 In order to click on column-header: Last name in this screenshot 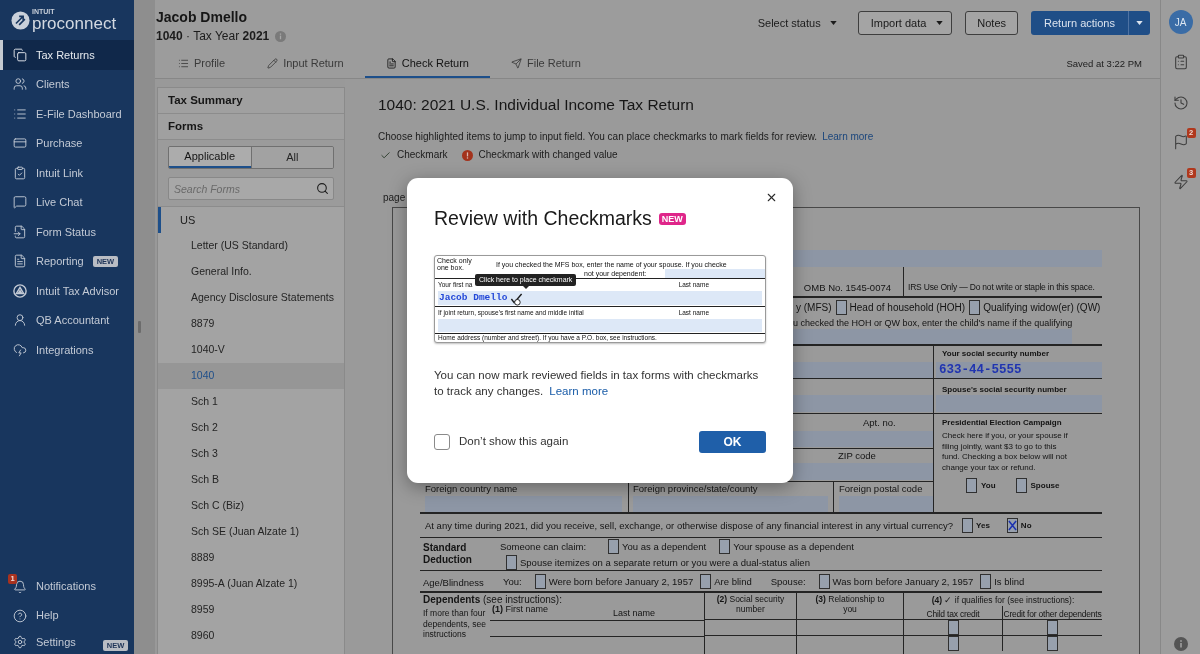, I will do `click(634, 613)`.